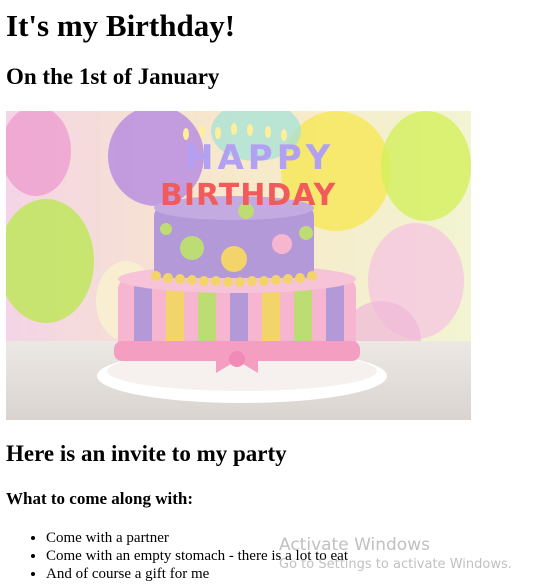 This screenshot has width=545, height=588. I want to click on page-title: It's my Birthday!, so click(121, 25).